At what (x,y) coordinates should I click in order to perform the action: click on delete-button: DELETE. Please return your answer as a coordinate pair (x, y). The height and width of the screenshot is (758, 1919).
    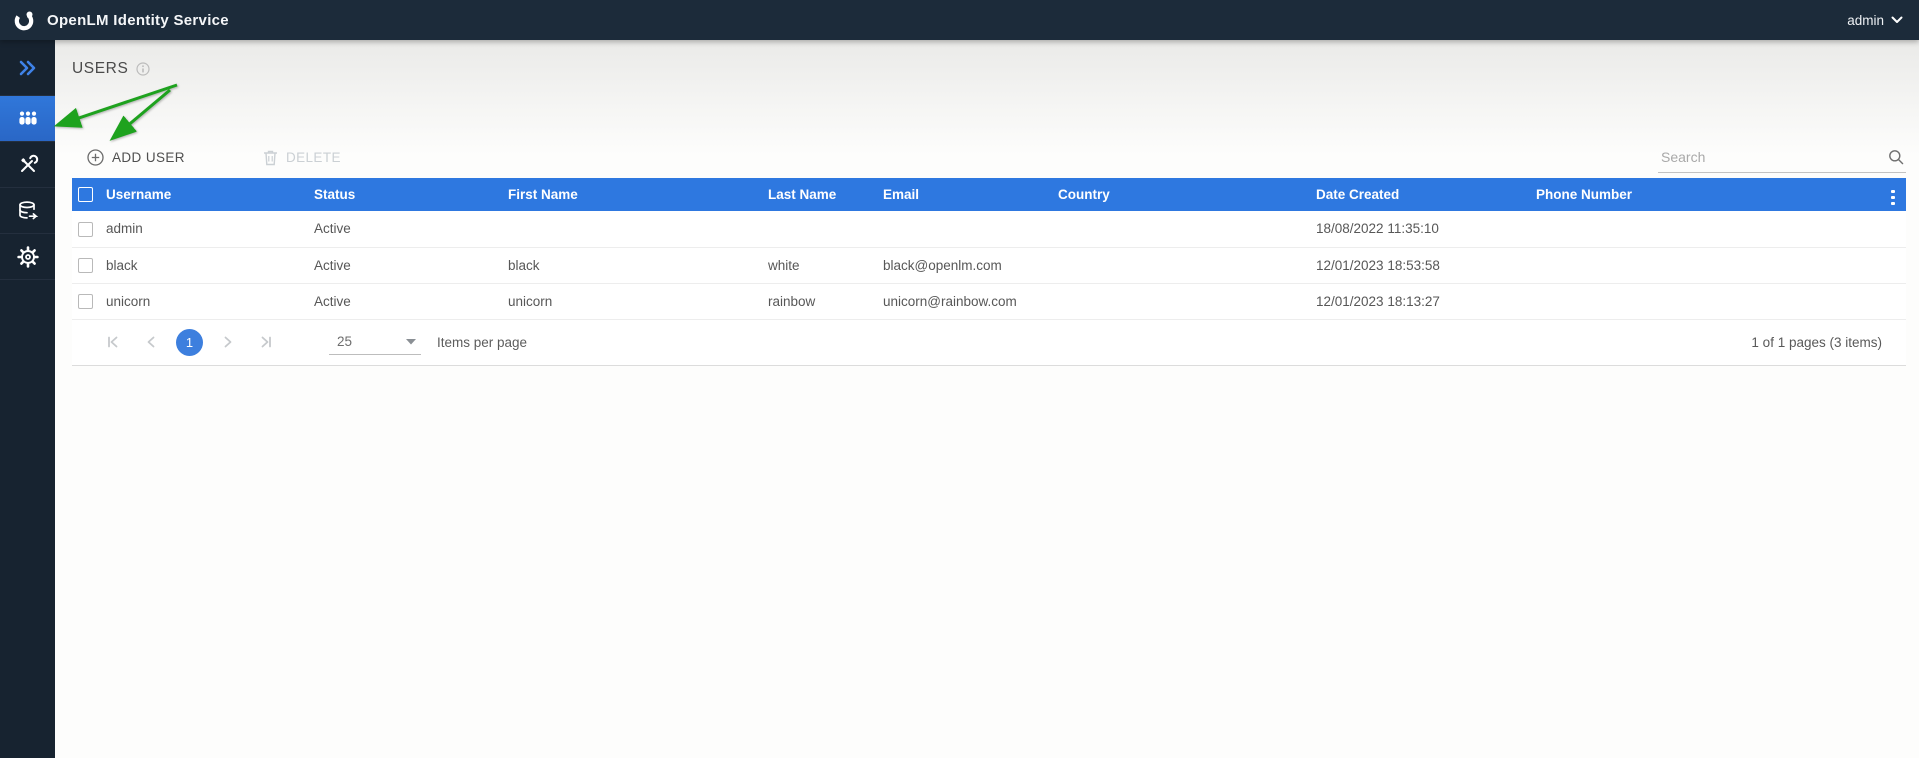
    Looking at the image, I should click on (302, 157).